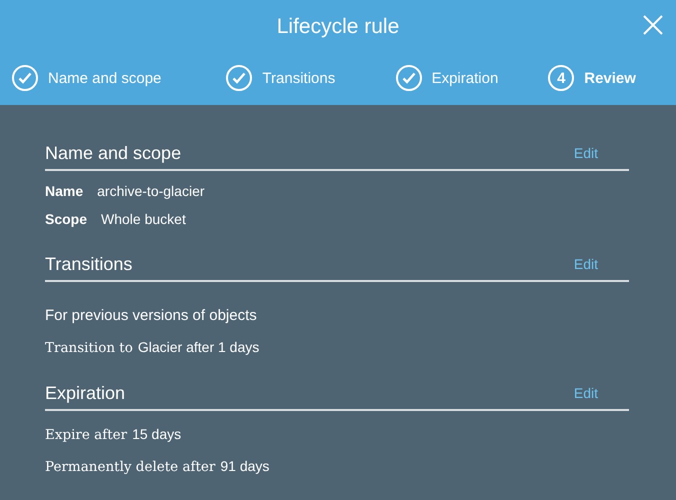 The height and width of the screenshot is (500, 676). What do you see at coordinates (653, 25) in the screenshot?
I see `close-icon` at bounding box center [653, 25].